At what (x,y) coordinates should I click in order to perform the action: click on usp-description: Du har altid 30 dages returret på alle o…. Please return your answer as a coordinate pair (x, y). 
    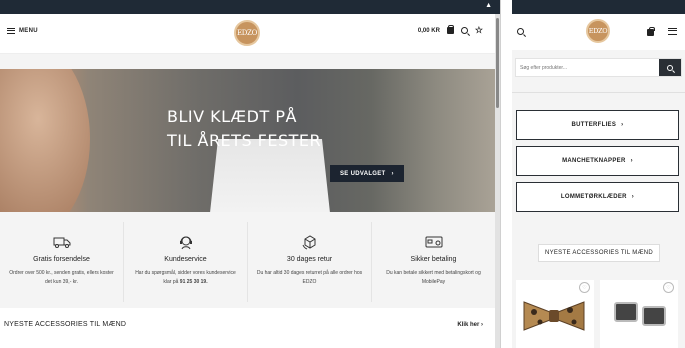
    Looking at the image, I should click on (309, 277).